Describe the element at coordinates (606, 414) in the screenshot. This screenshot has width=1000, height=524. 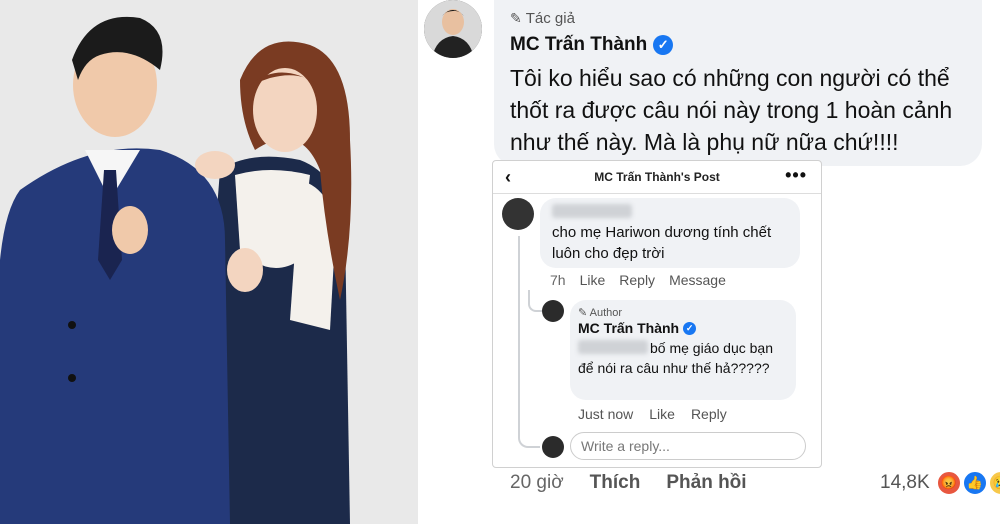
I see `comment2-time: Just now` at that location.